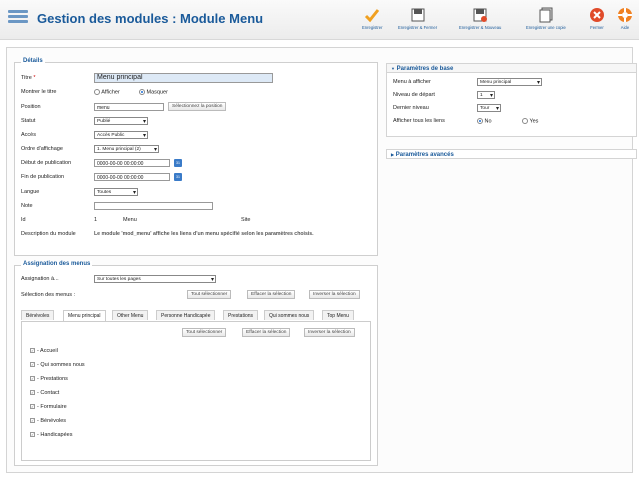  I want to click on menu-select: Menu principal, so click(509, 82).